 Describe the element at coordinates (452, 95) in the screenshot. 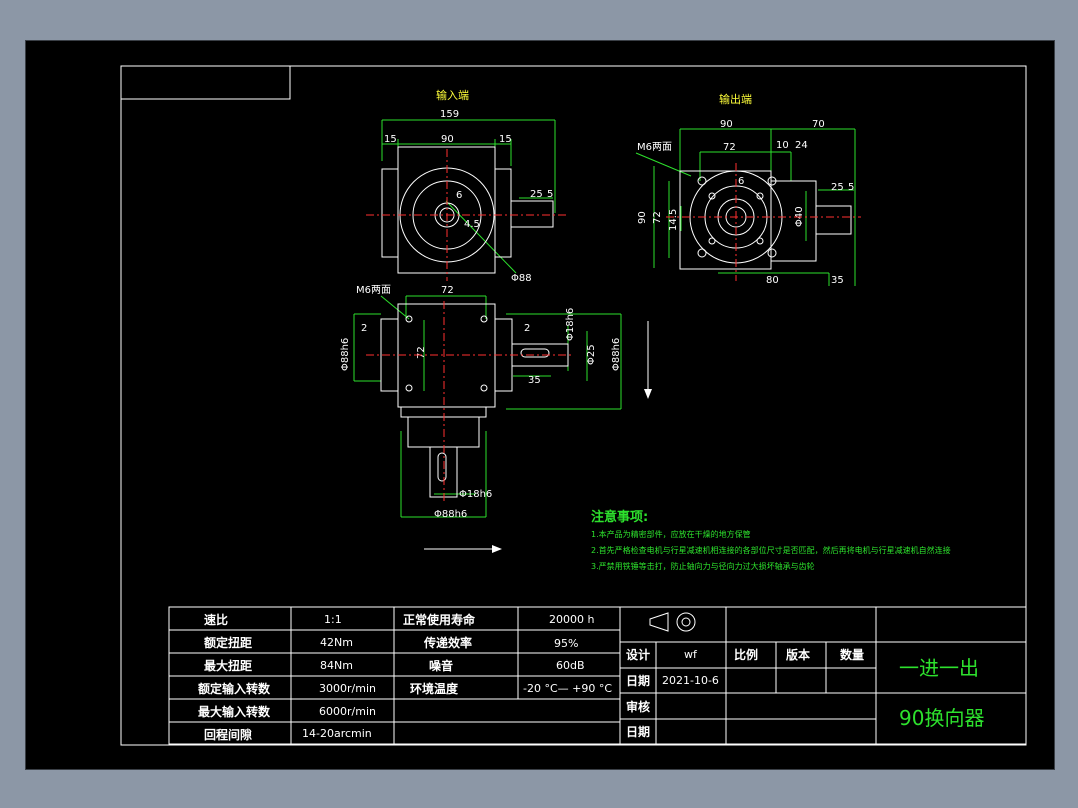

I see `input-end-title: 输入端` at that location.